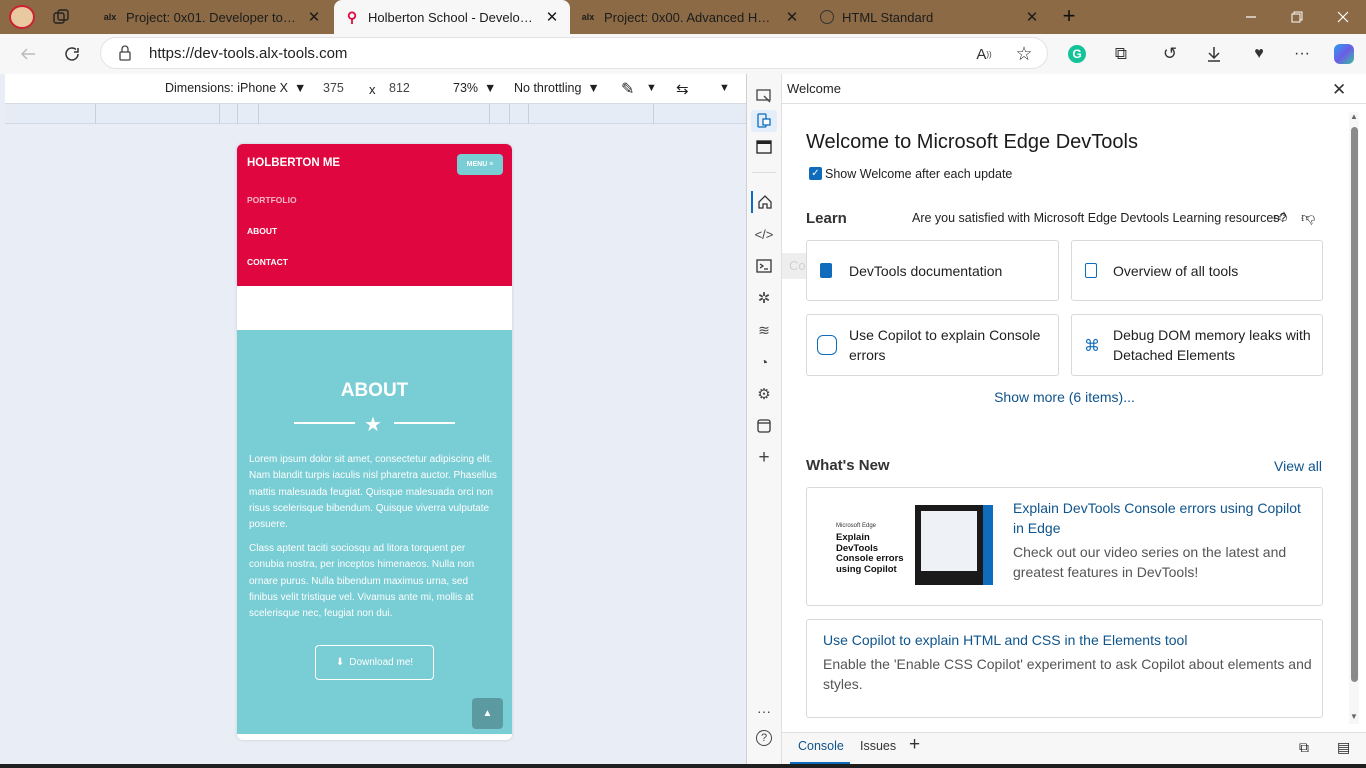 The width and height of the screenshot is (1366, 768). What do you see at coordinates (984, 54) in the screenshot?
I see `read-aloud-icon: A))` at bounding box center [984, 54].